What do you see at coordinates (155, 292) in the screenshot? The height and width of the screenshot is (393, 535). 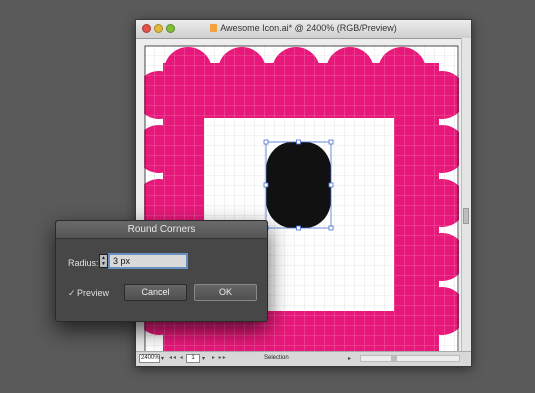 I see `cancel-button: Cancel` at bounding box center [155, 292].